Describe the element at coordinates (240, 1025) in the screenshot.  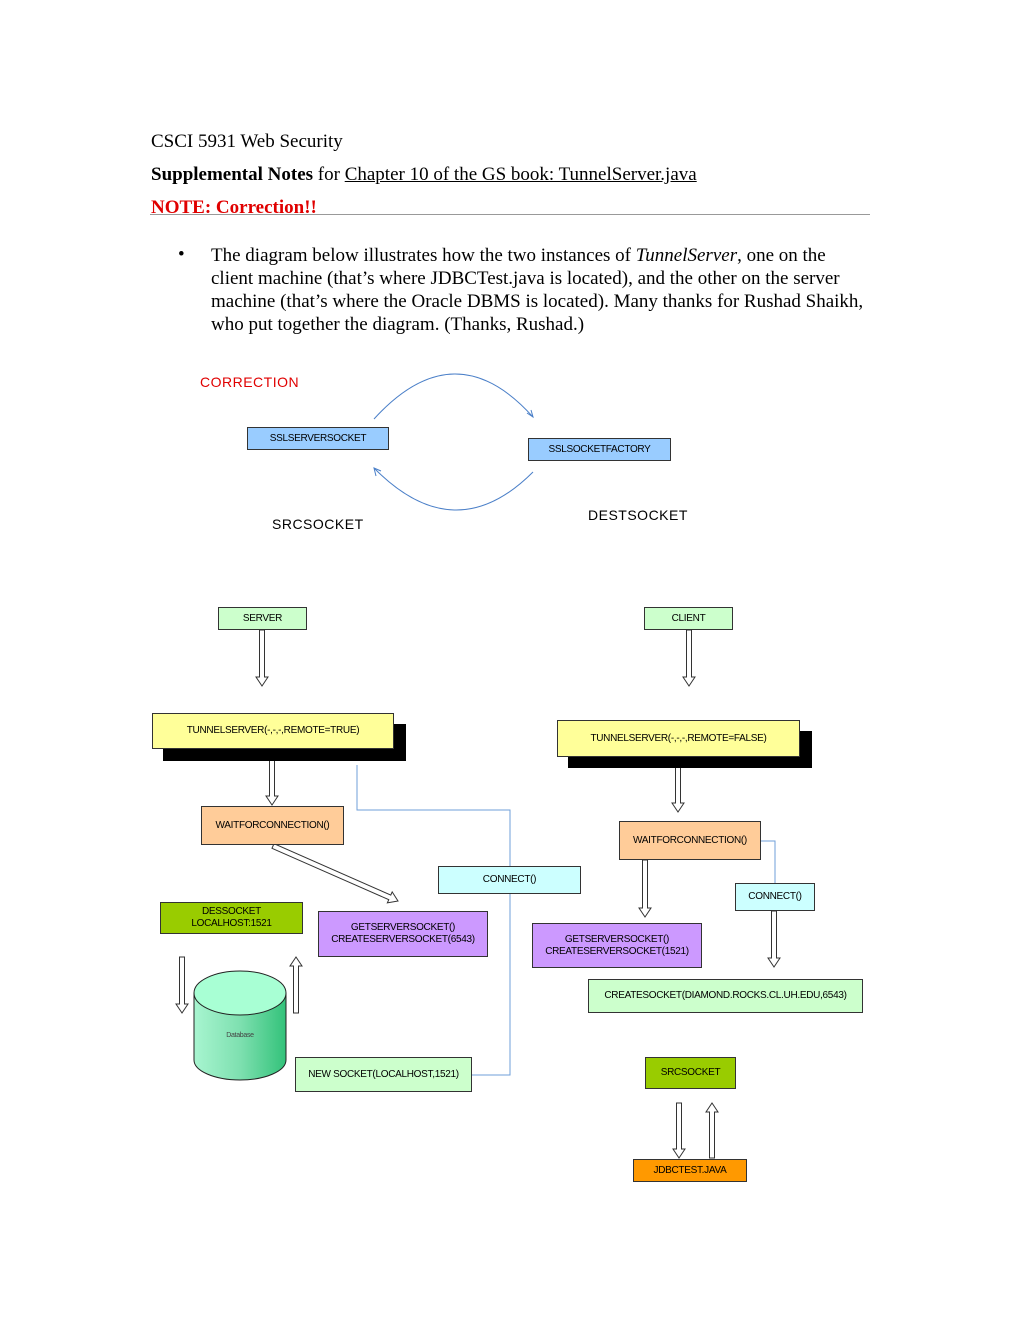
I see `database-cylinder-icon` at that location.